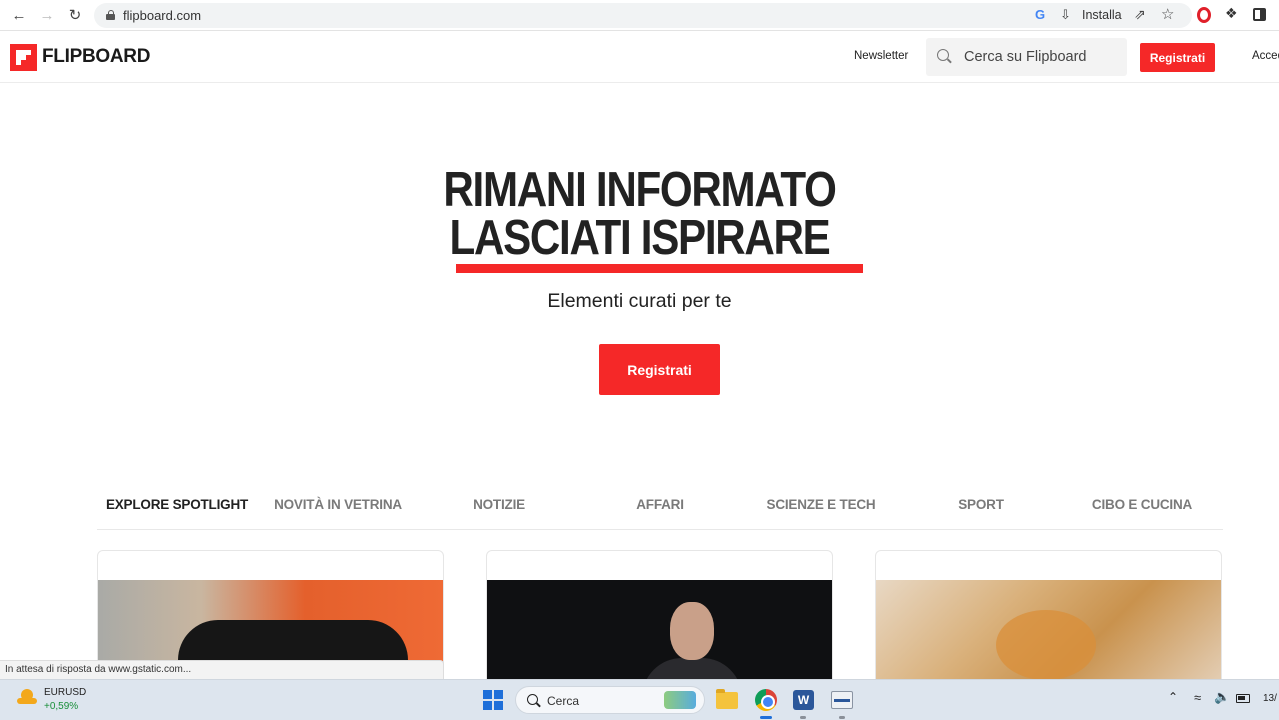 The image size is (1279, 720). I want to click on header-register-button: Registrati, so click(1177, 57).